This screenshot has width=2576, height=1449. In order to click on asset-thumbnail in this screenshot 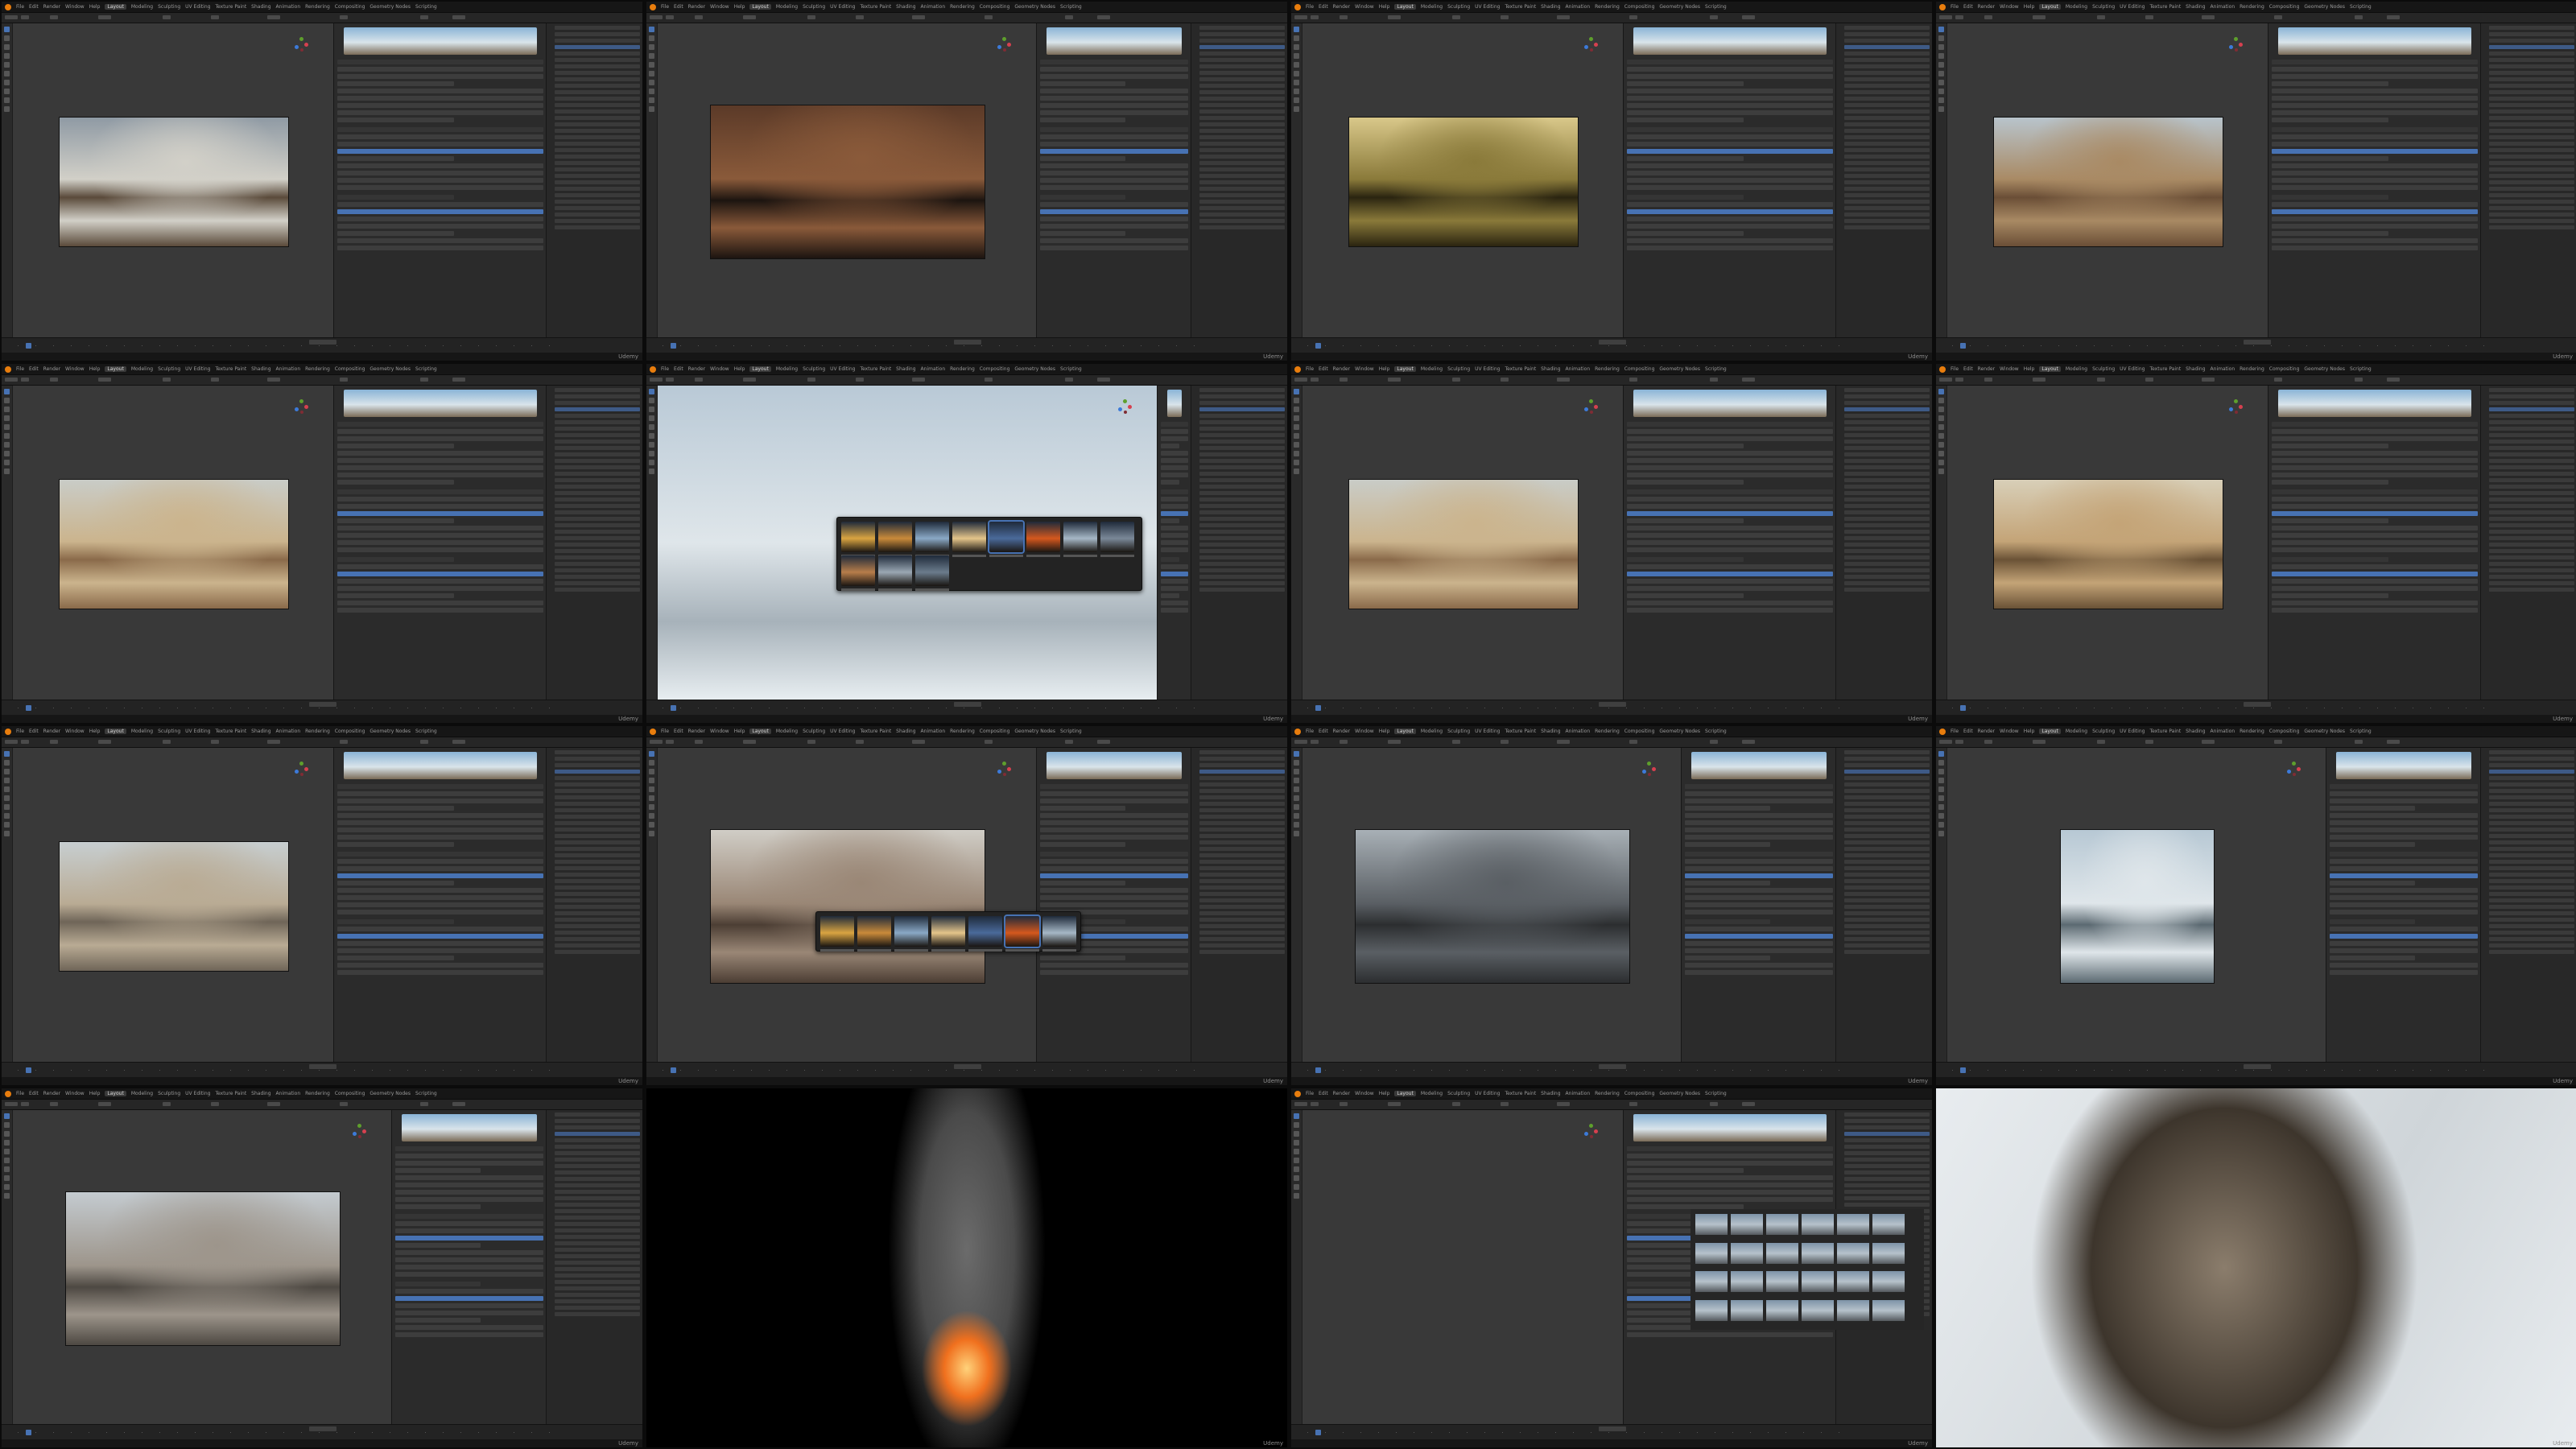, I will do `click(1853, 1281)`.